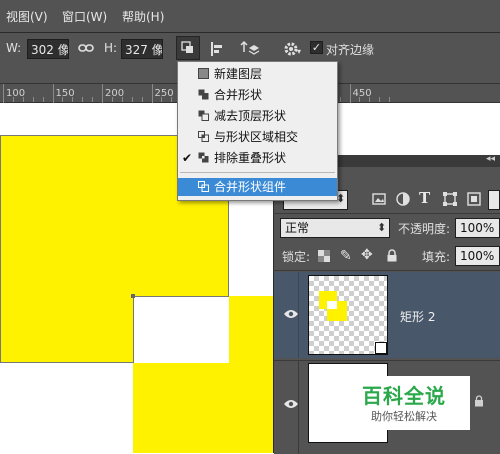 The width and height of the screenshot is (500, 454). Describe the element at coordinates (187, 158) in the screenshot. I see `checkmark-icon: ✔` at that location.